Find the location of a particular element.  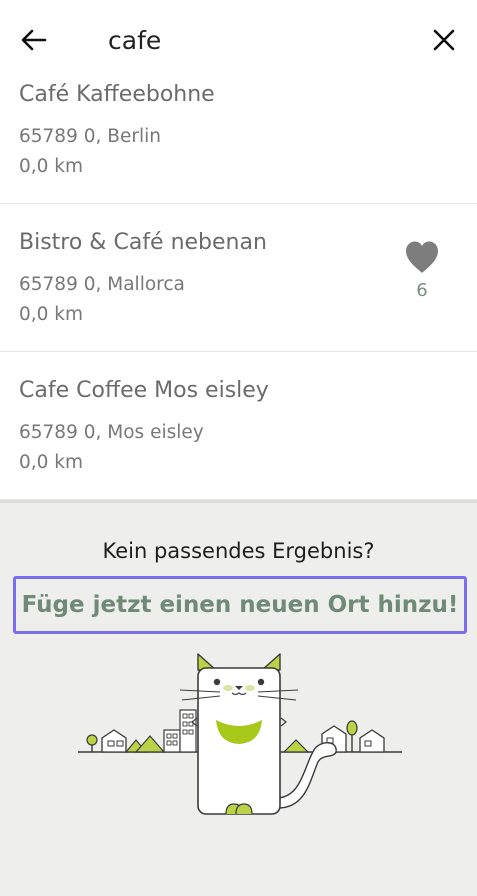

top-bar is located at coordinates (238, 39).